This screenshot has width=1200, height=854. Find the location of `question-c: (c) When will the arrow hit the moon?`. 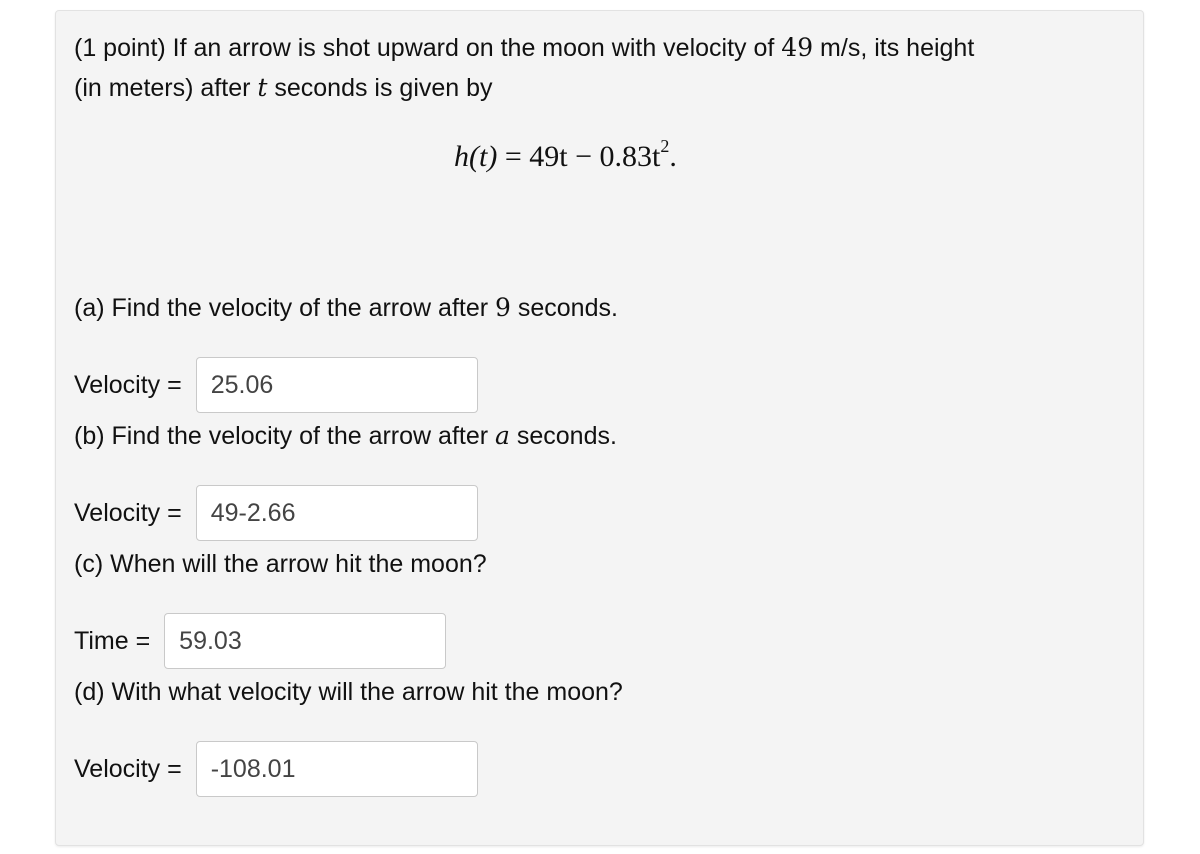

question-c: (c) When will the arrow hit the moon? is located at coordinates (280, 564).